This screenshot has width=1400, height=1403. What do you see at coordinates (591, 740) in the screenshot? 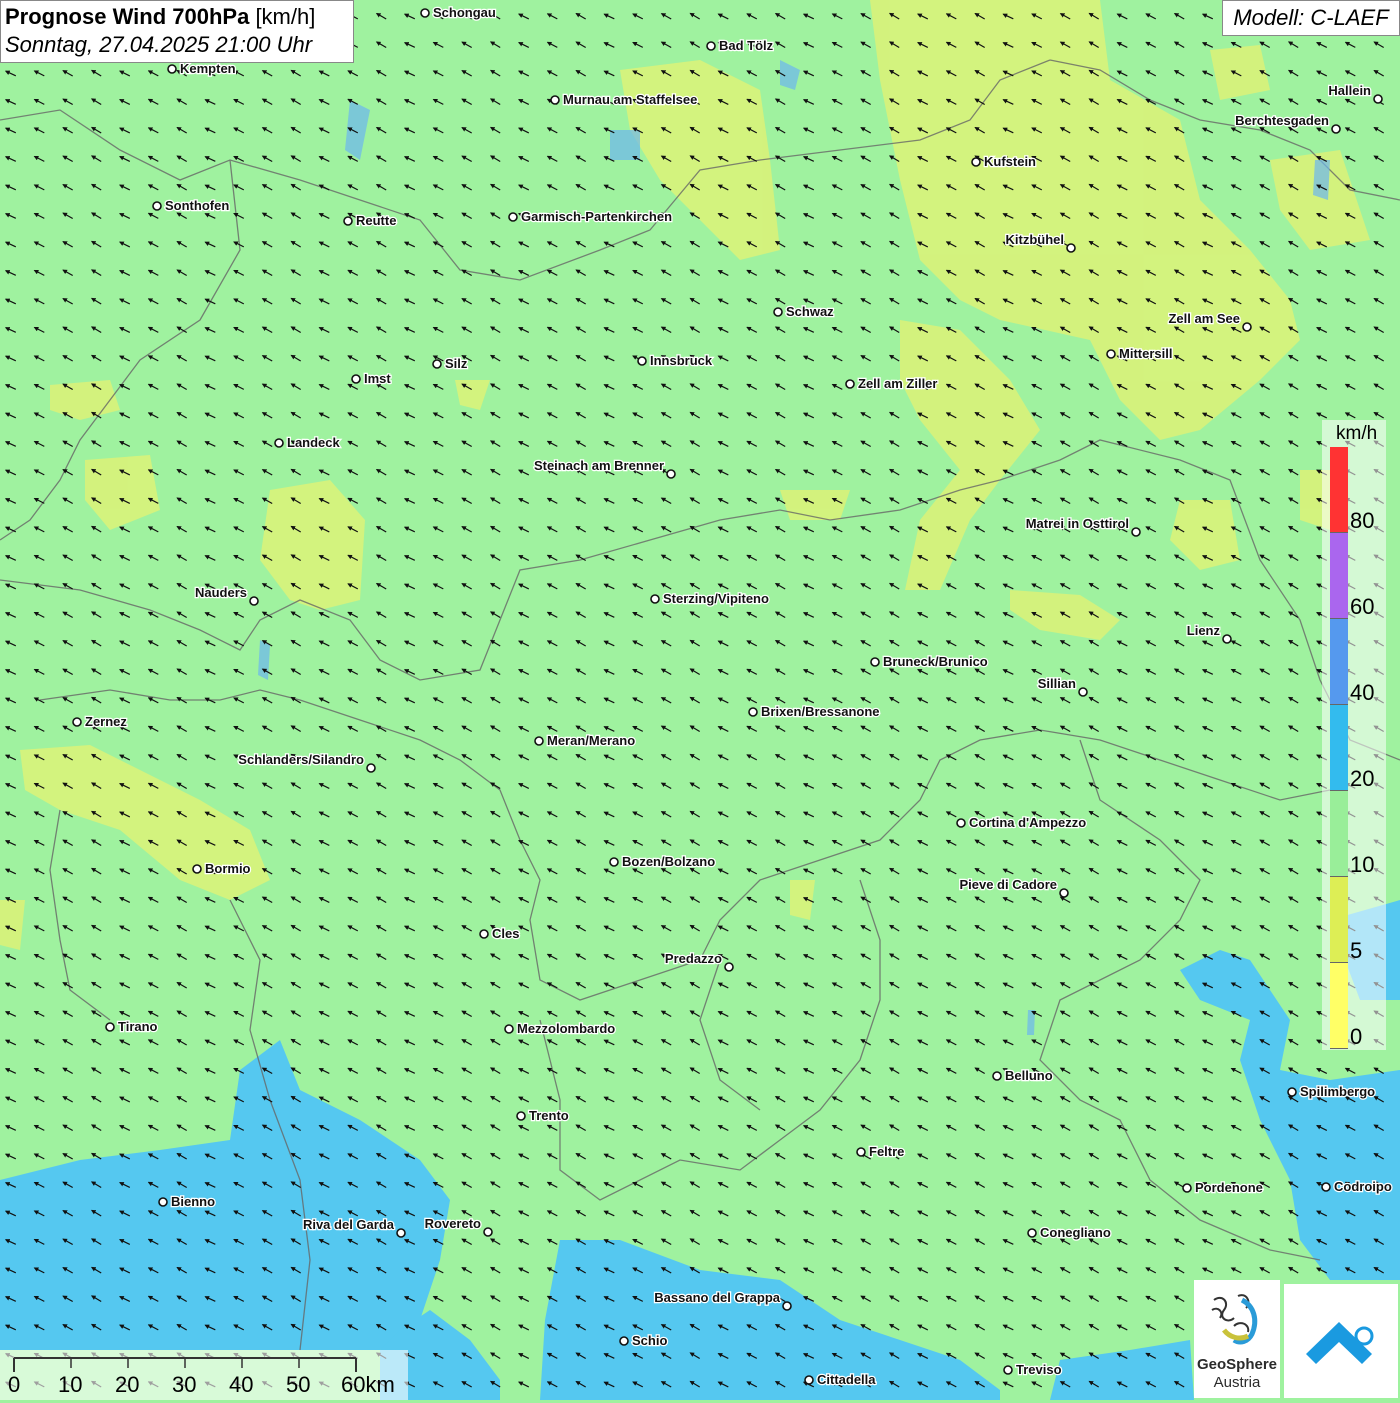
I see `city-label: Meran/Merano` at bounding box center [591, 740].